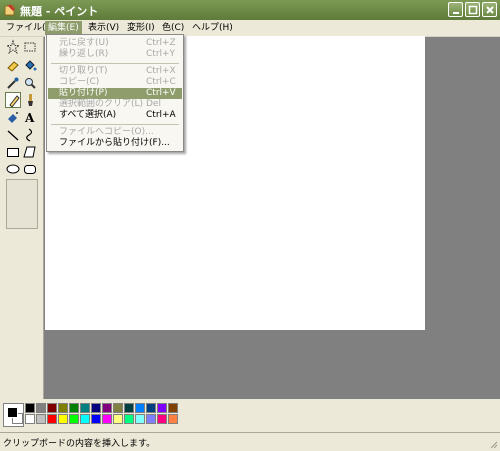 The width and height of the screenshot is (500, 451). Describe the element at coordinates (103, 28) in the screenshot. I see `menu-view: 表示(V)` at that location.